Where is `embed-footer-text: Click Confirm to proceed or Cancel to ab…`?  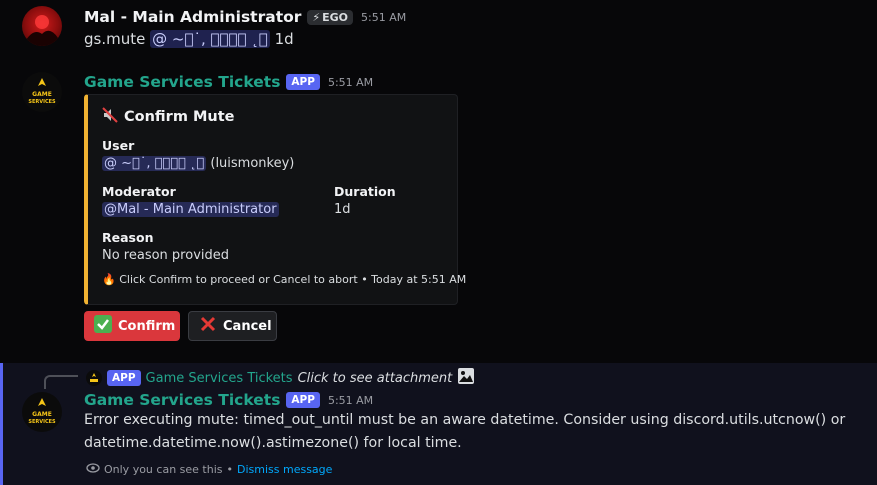
embed-footer-text: Click Confirm to proceed or Cancel to ab… is located at coordinates (293, 279).